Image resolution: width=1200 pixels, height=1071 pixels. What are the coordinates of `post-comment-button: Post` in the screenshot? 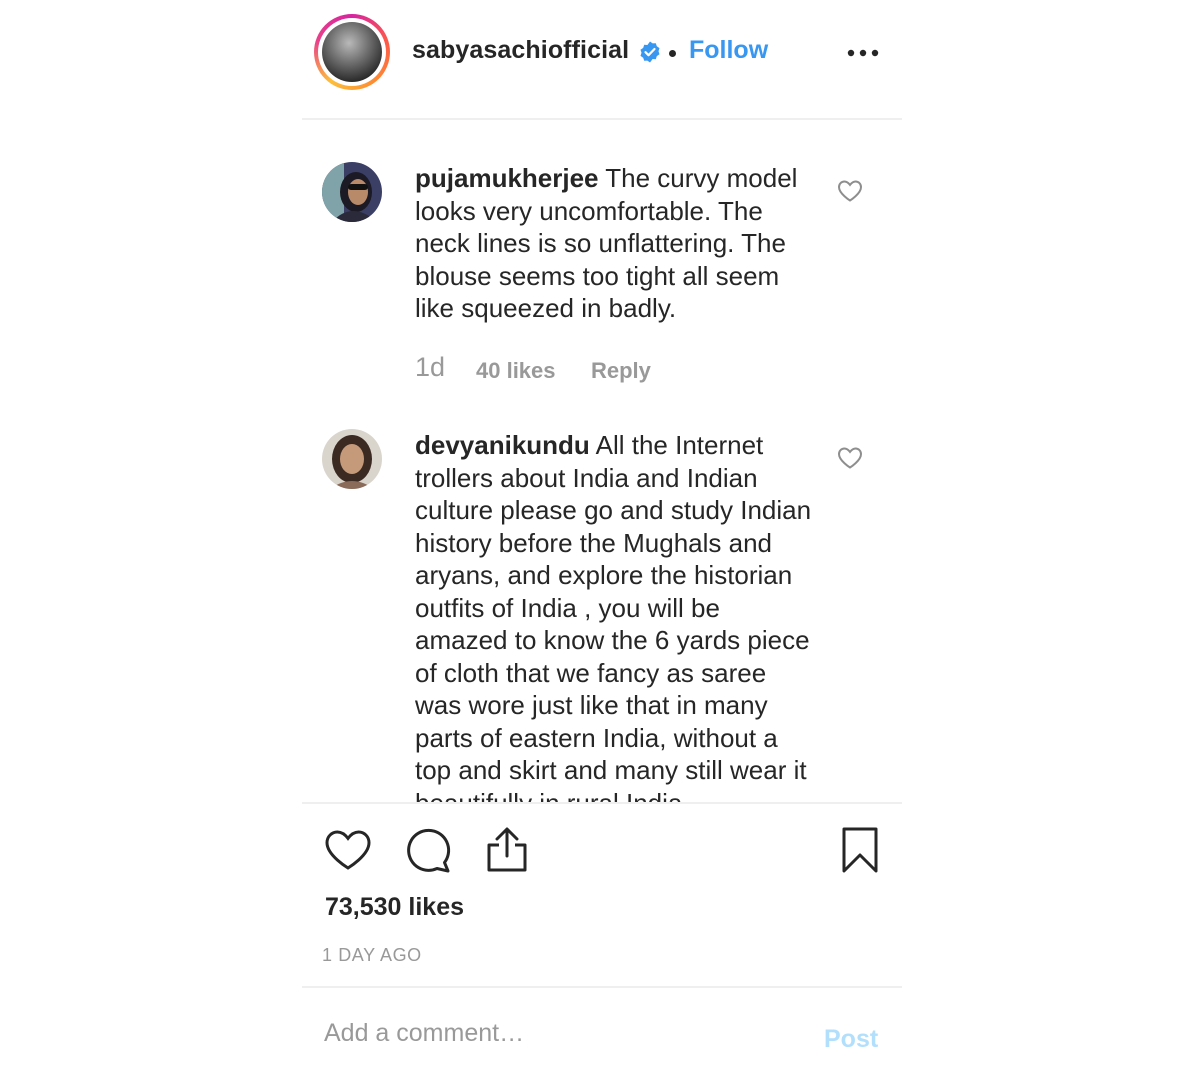 It's located at (851, 1039).